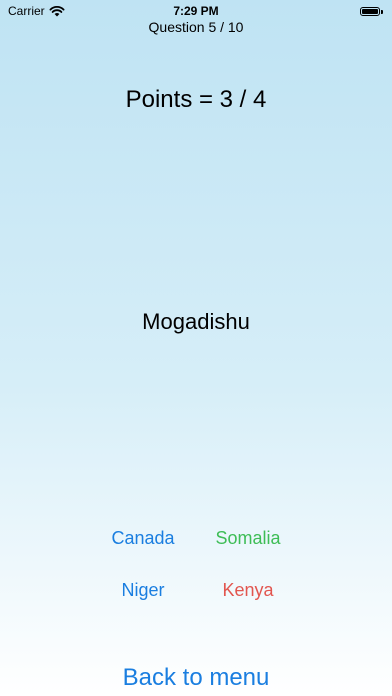 This screenshot has height=696, width=392. I want to click on points-label: Points = 3 / 4, so click(196, 99).